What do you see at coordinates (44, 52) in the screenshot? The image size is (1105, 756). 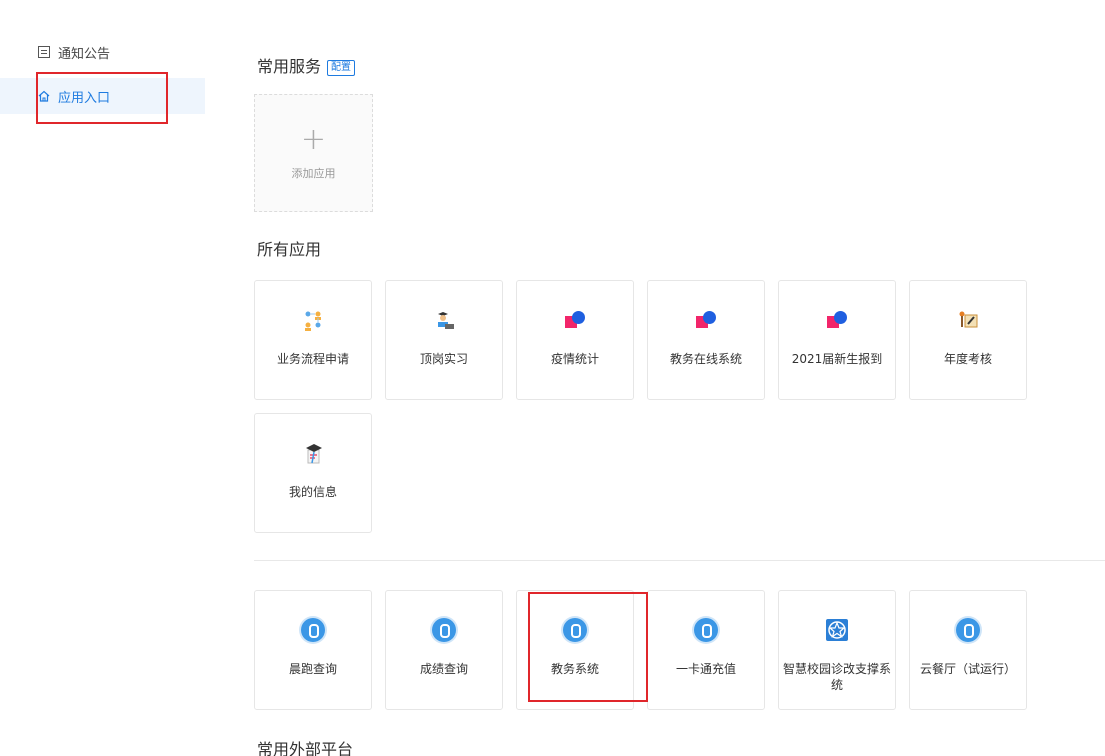 I see `document-icon` at bounding box center [44, 52].